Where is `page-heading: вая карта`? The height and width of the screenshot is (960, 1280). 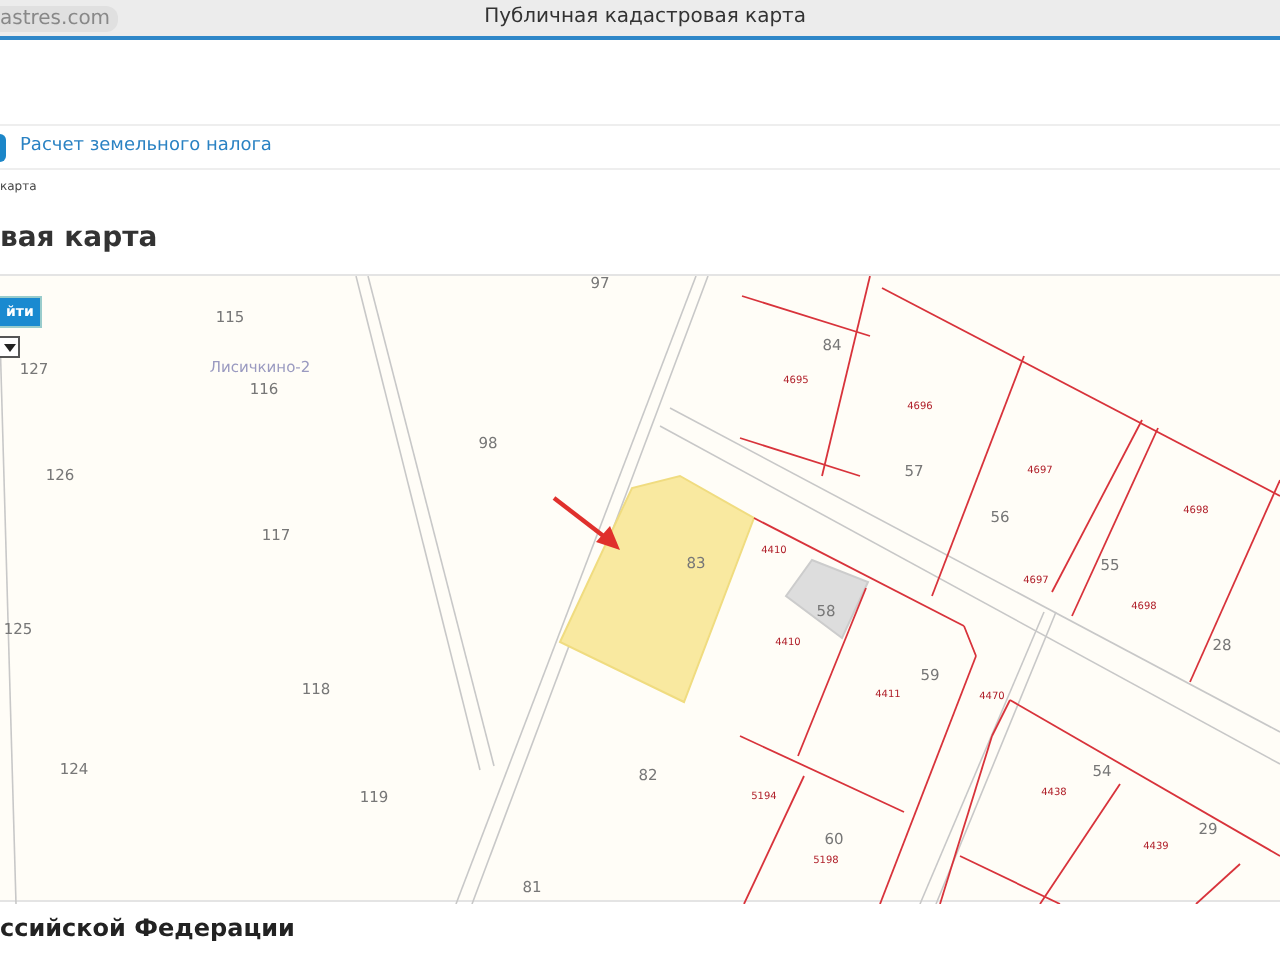
page-heading: вая карта is located at coordinates (80, 239).